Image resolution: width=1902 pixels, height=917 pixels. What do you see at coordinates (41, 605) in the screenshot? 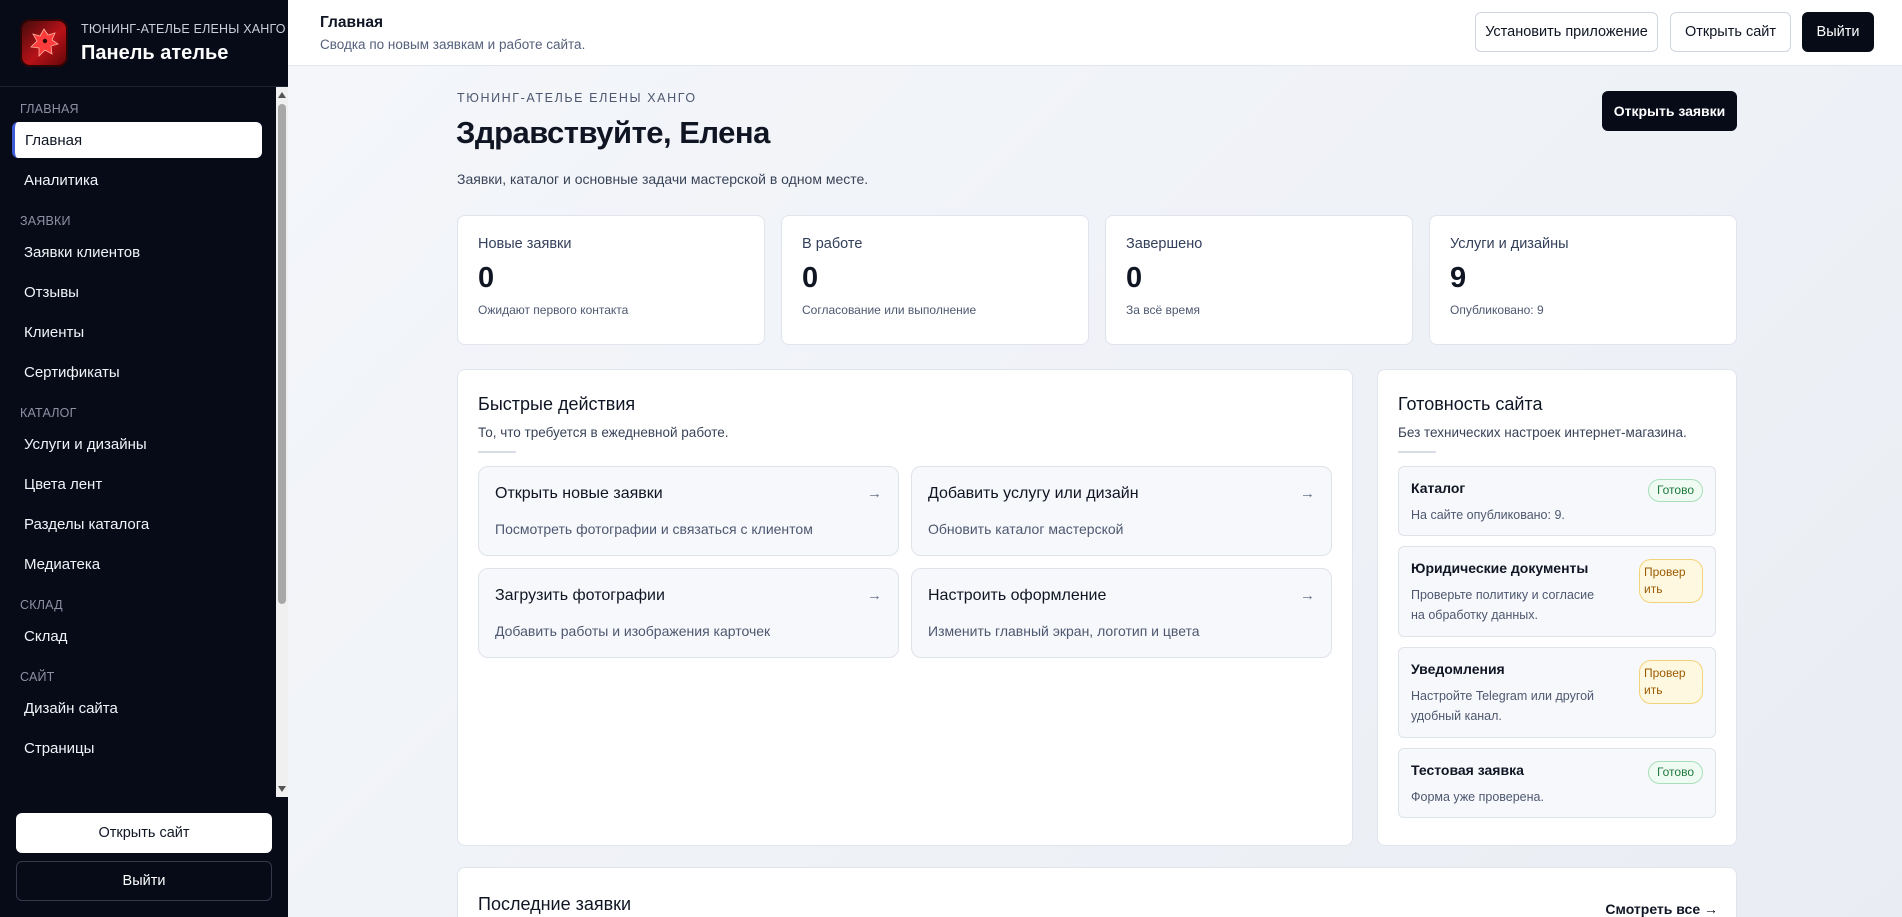
I see `nav-section-label: СКЛАД` at bounding box center [41, 605].